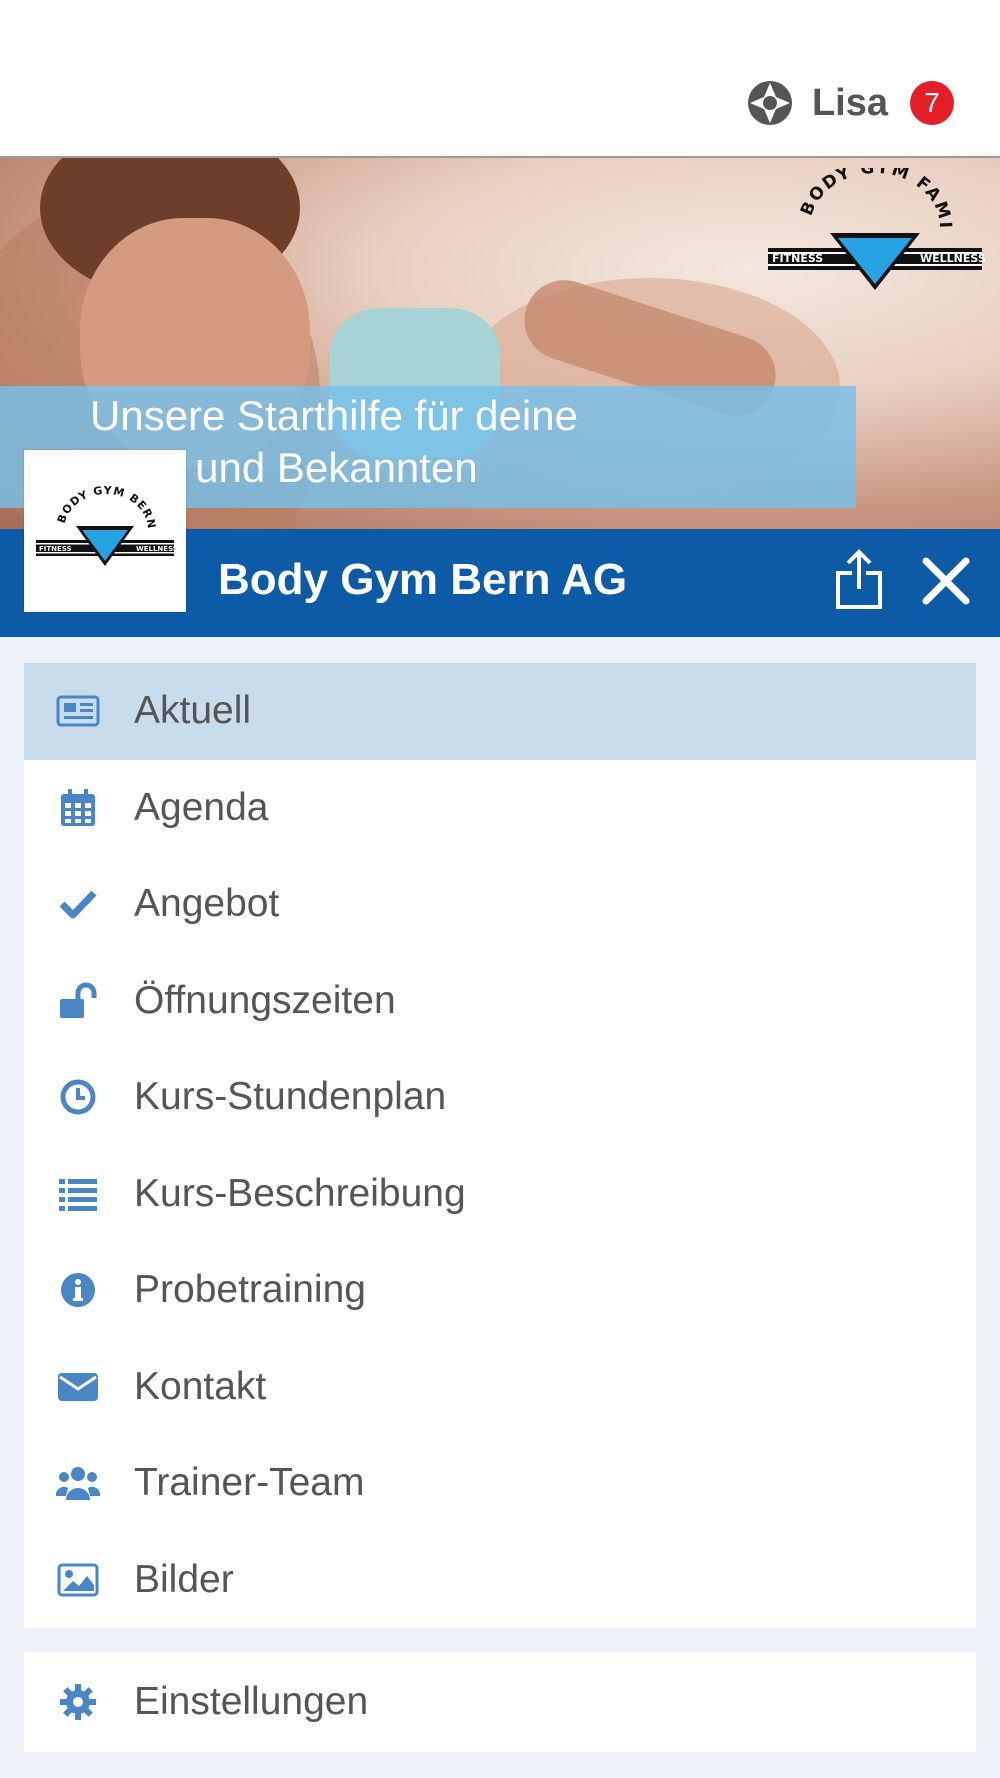 This screenshot has height=1778, width=1000. Describe the element at coordinates (78, 1097) in the screenshot. I see `clock-icon` at that location.